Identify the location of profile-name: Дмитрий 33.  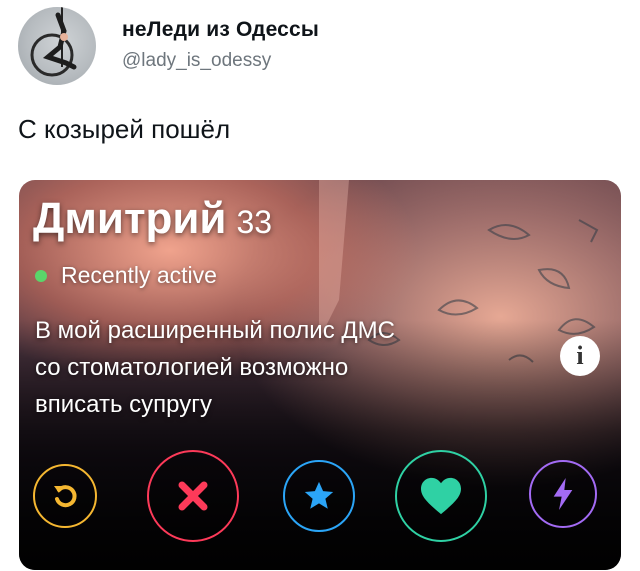
(152, 219).